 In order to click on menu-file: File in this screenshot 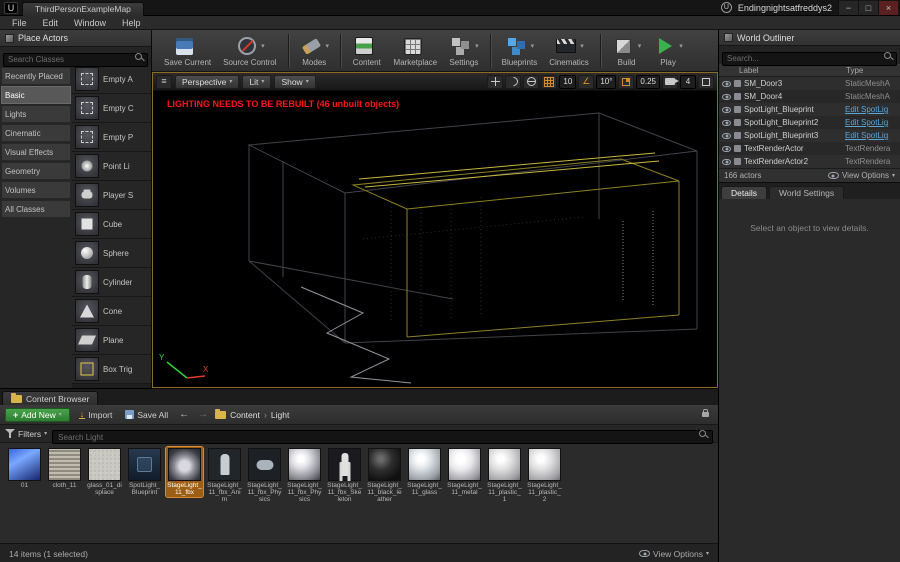, I will do `click(19, 23)`.